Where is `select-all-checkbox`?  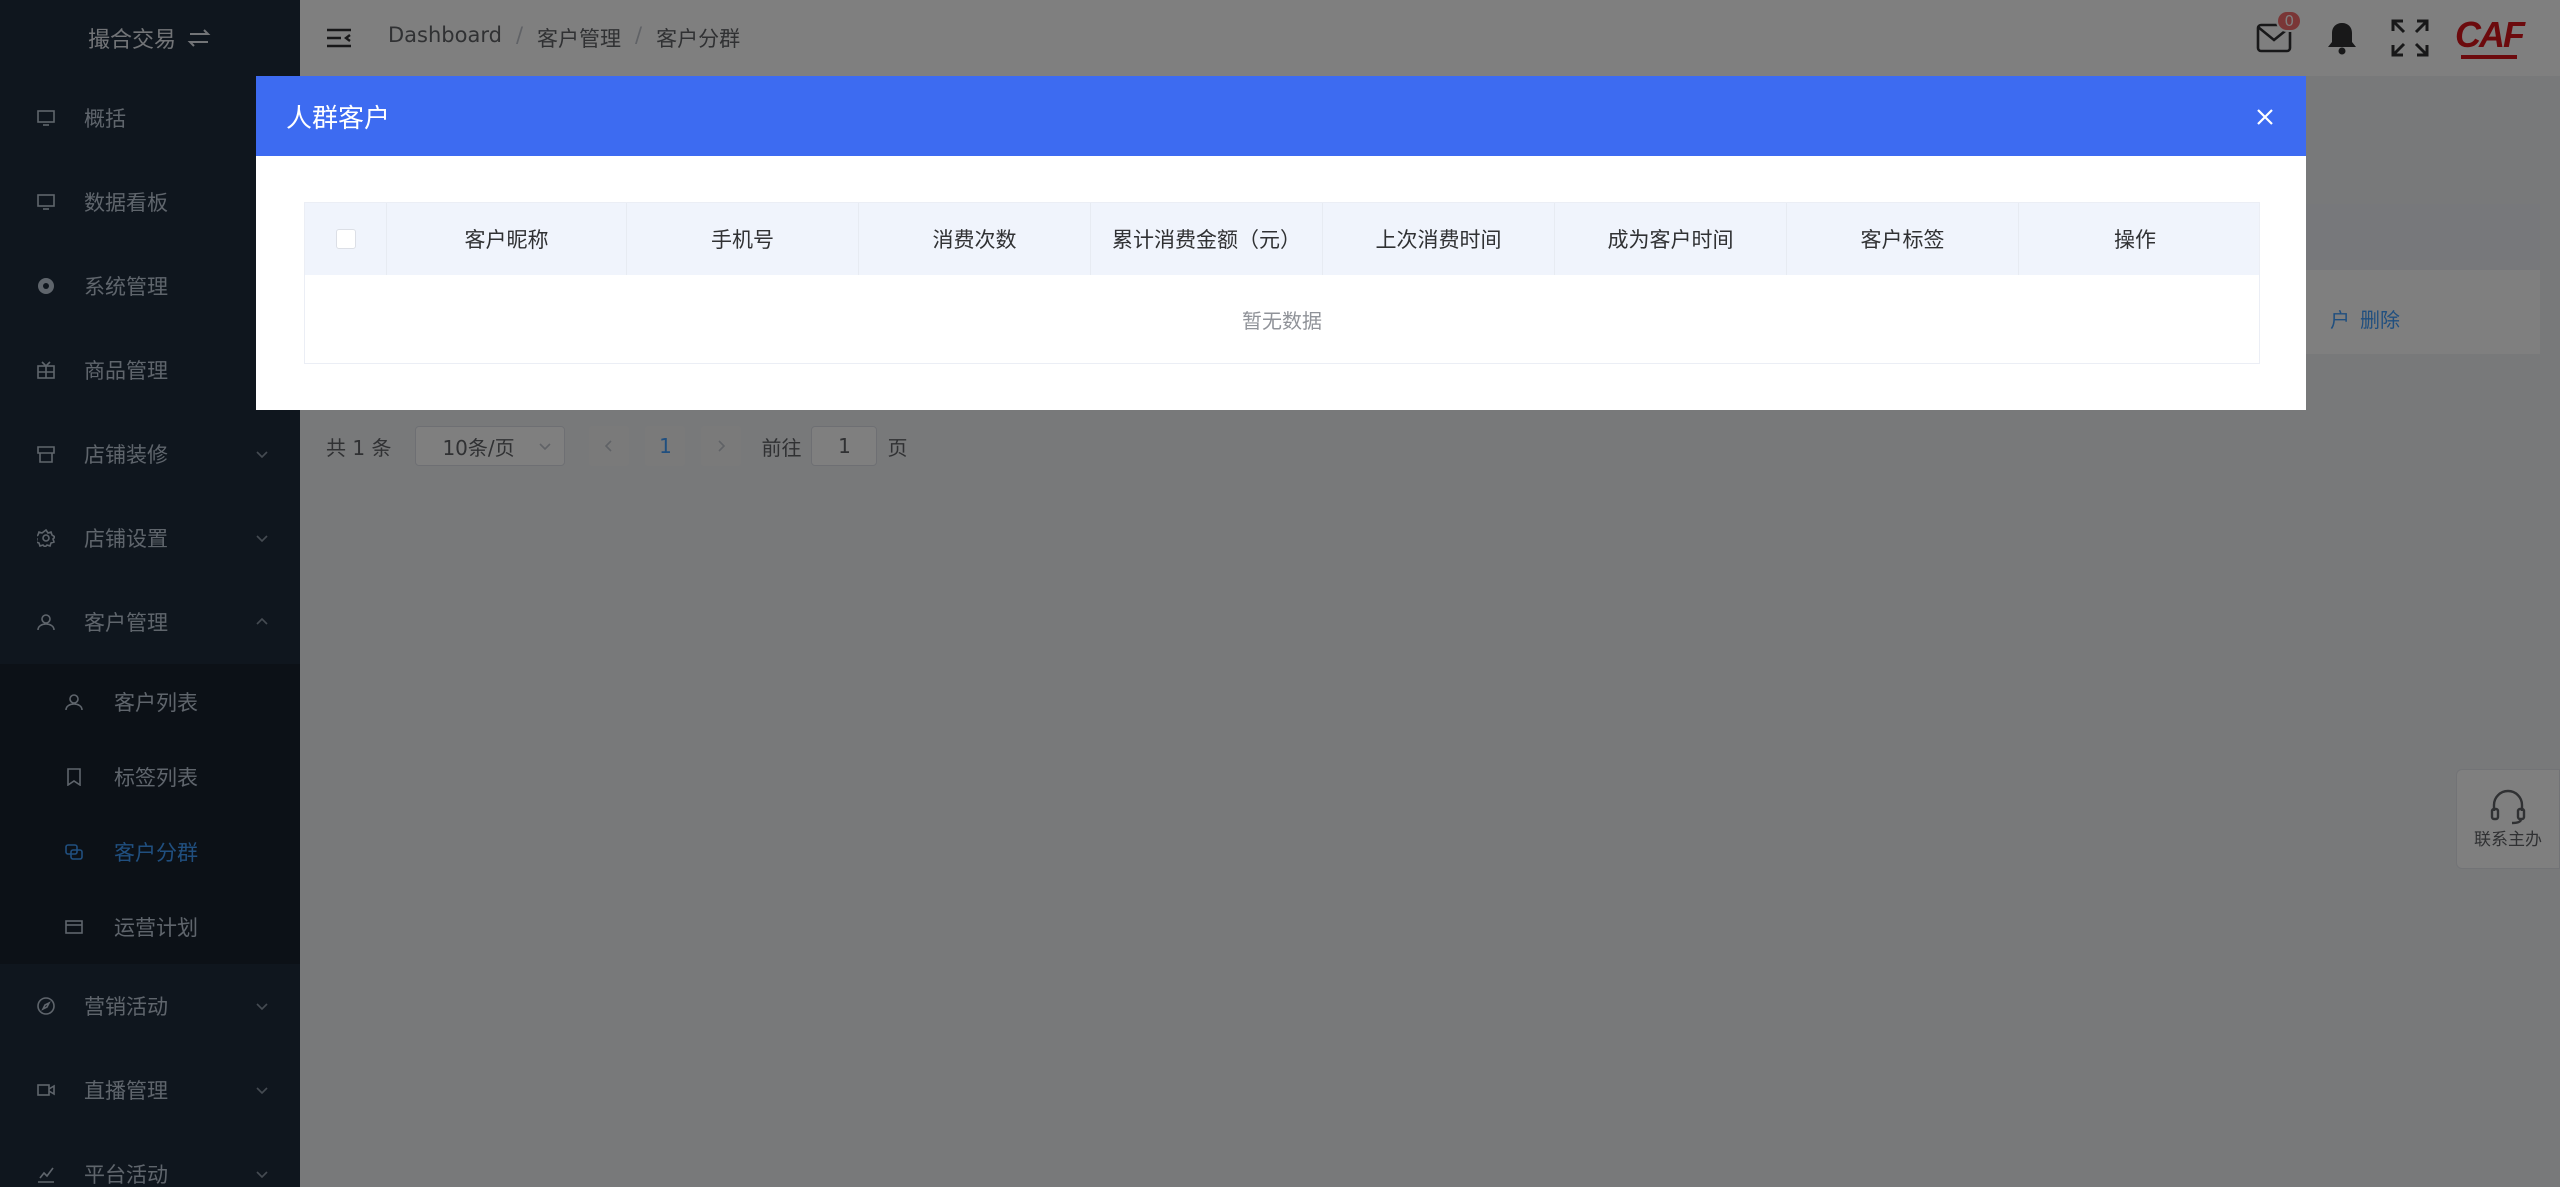
select-all-checkbox is located at coordinates (345, 239).